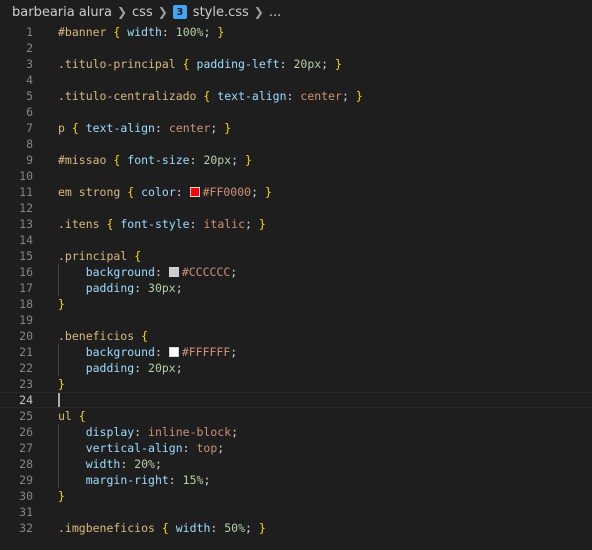  I want to click on code-line: 21 background: #FFFFFF;, so click(296, 352).